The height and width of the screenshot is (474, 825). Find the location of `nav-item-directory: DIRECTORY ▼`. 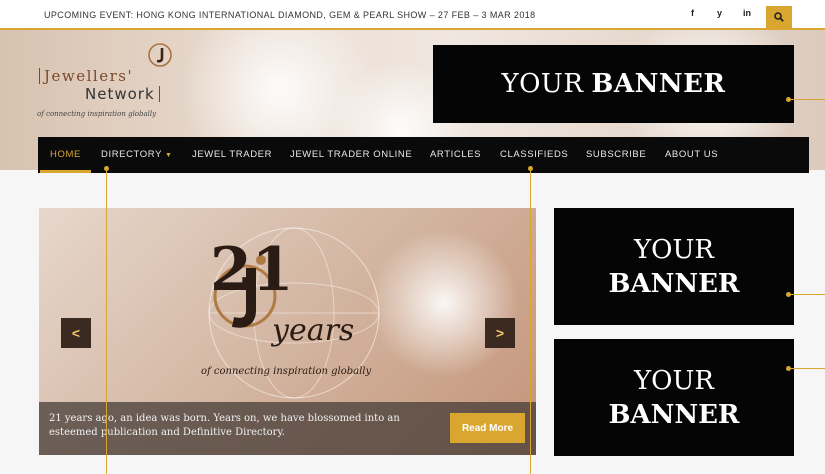

nav-item-directory: DIRECTORY ▼ is located at coordinates (137, 155).